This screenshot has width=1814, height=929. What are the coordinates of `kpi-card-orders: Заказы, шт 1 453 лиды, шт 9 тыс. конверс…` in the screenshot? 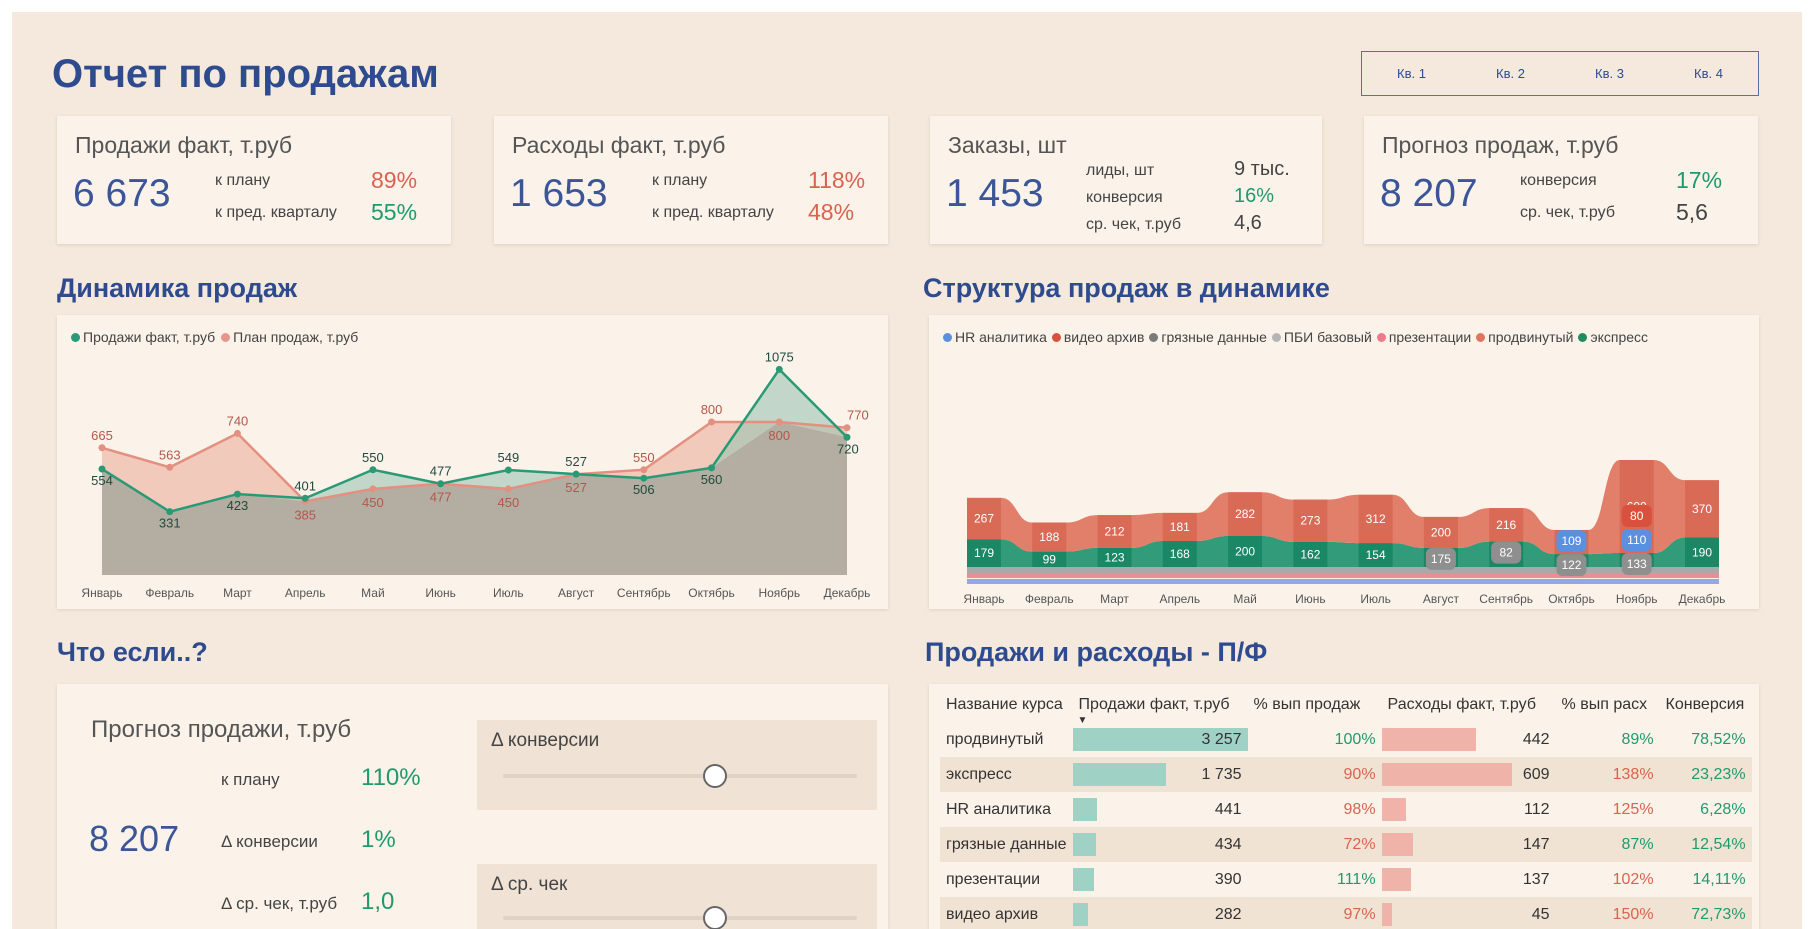 It's located at (1126, 180).